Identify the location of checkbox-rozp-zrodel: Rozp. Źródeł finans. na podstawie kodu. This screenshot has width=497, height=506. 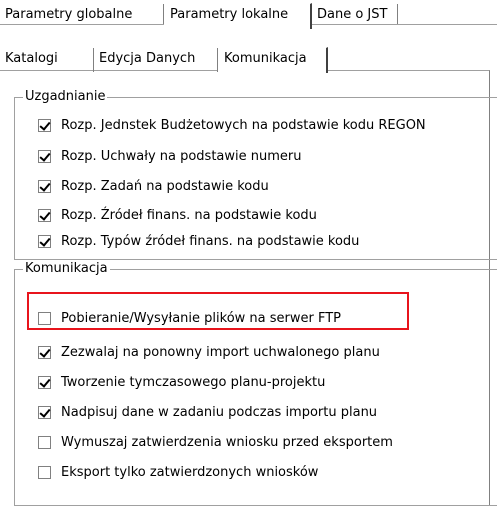
(177, 215).